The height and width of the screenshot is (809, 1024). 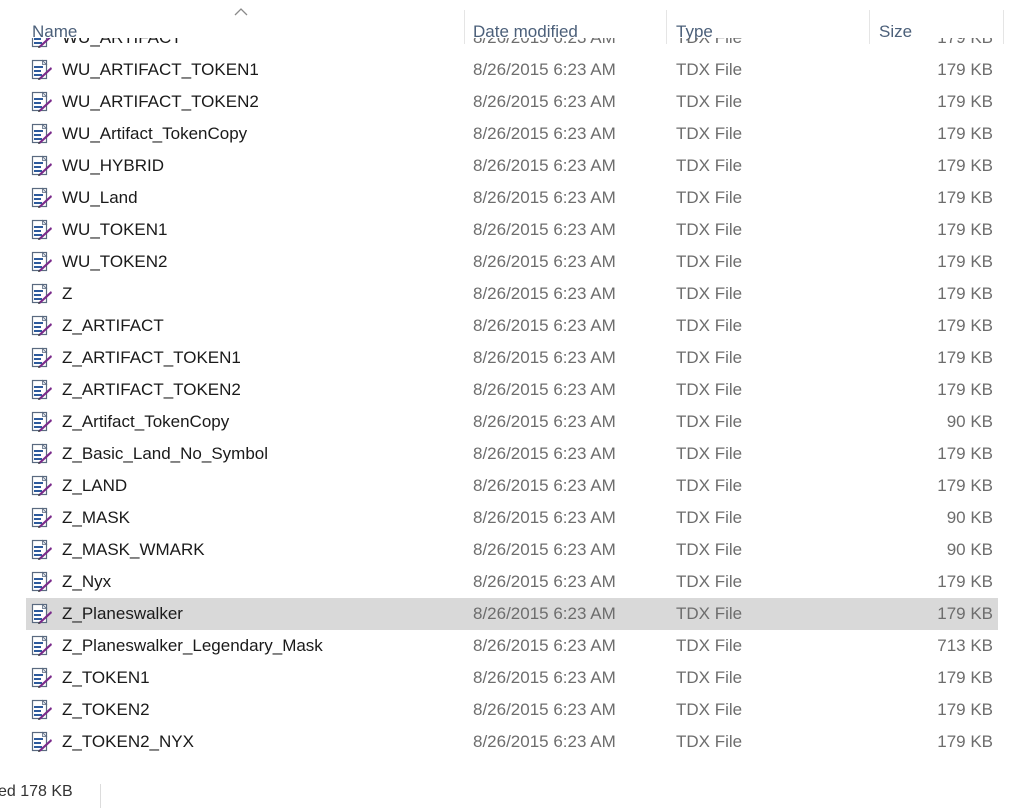 What do you see at coordinates (512, 262) in the screenshot?
I see `file-row: WU_TOKEN2 8/26/2015 6:23 AM TDX File 179 KB` at bounding box center [512, 262].